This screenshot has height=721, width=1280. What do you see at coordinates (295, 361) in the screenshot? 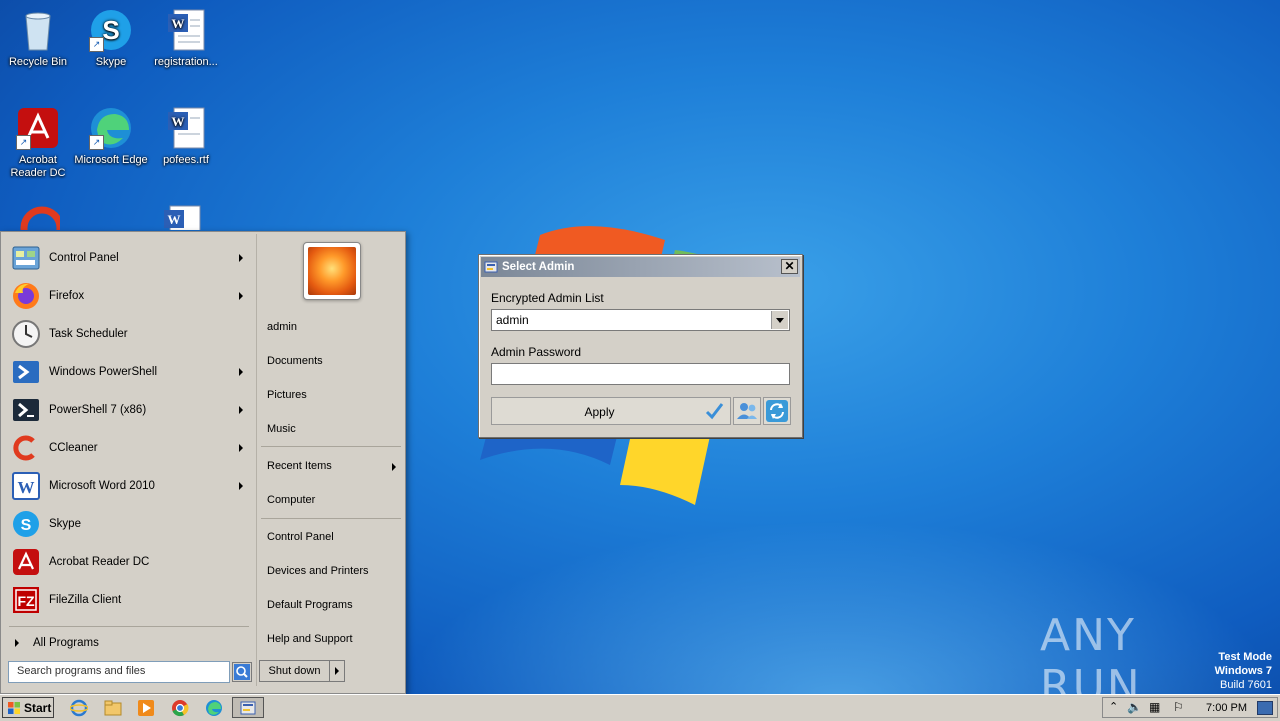
I see `link-label: Documents` at bounding box center [295, 361].